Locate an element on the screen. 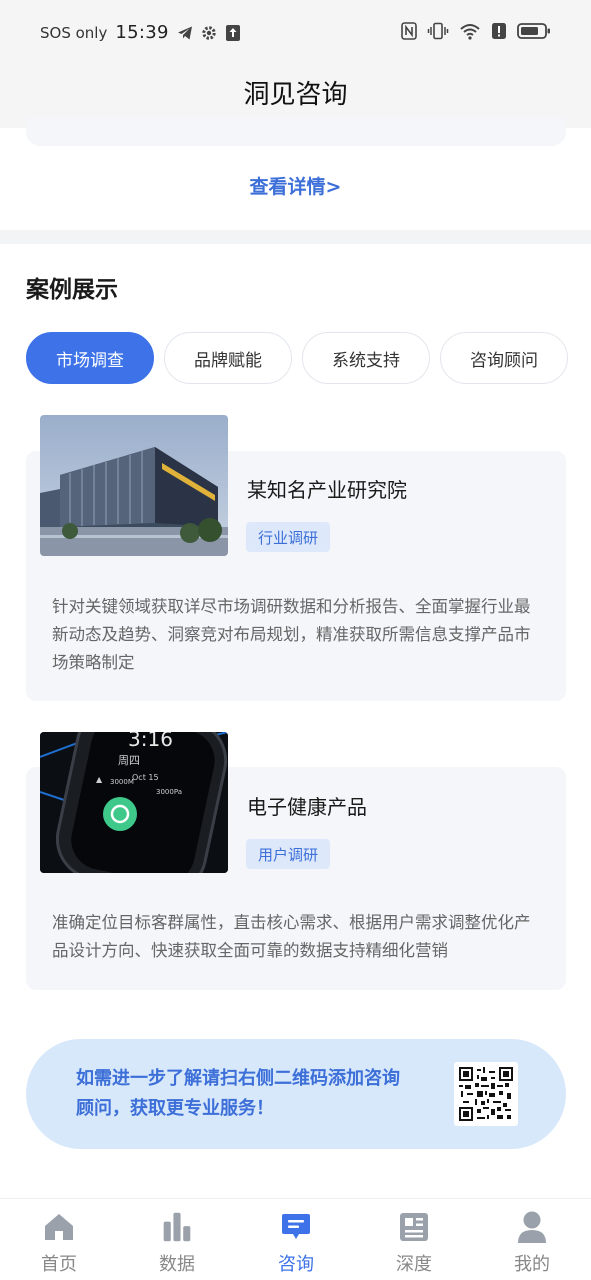 This screenshot has width=591, height=1280. case-tag: 行业调研 is located at coordinates (288, 537).